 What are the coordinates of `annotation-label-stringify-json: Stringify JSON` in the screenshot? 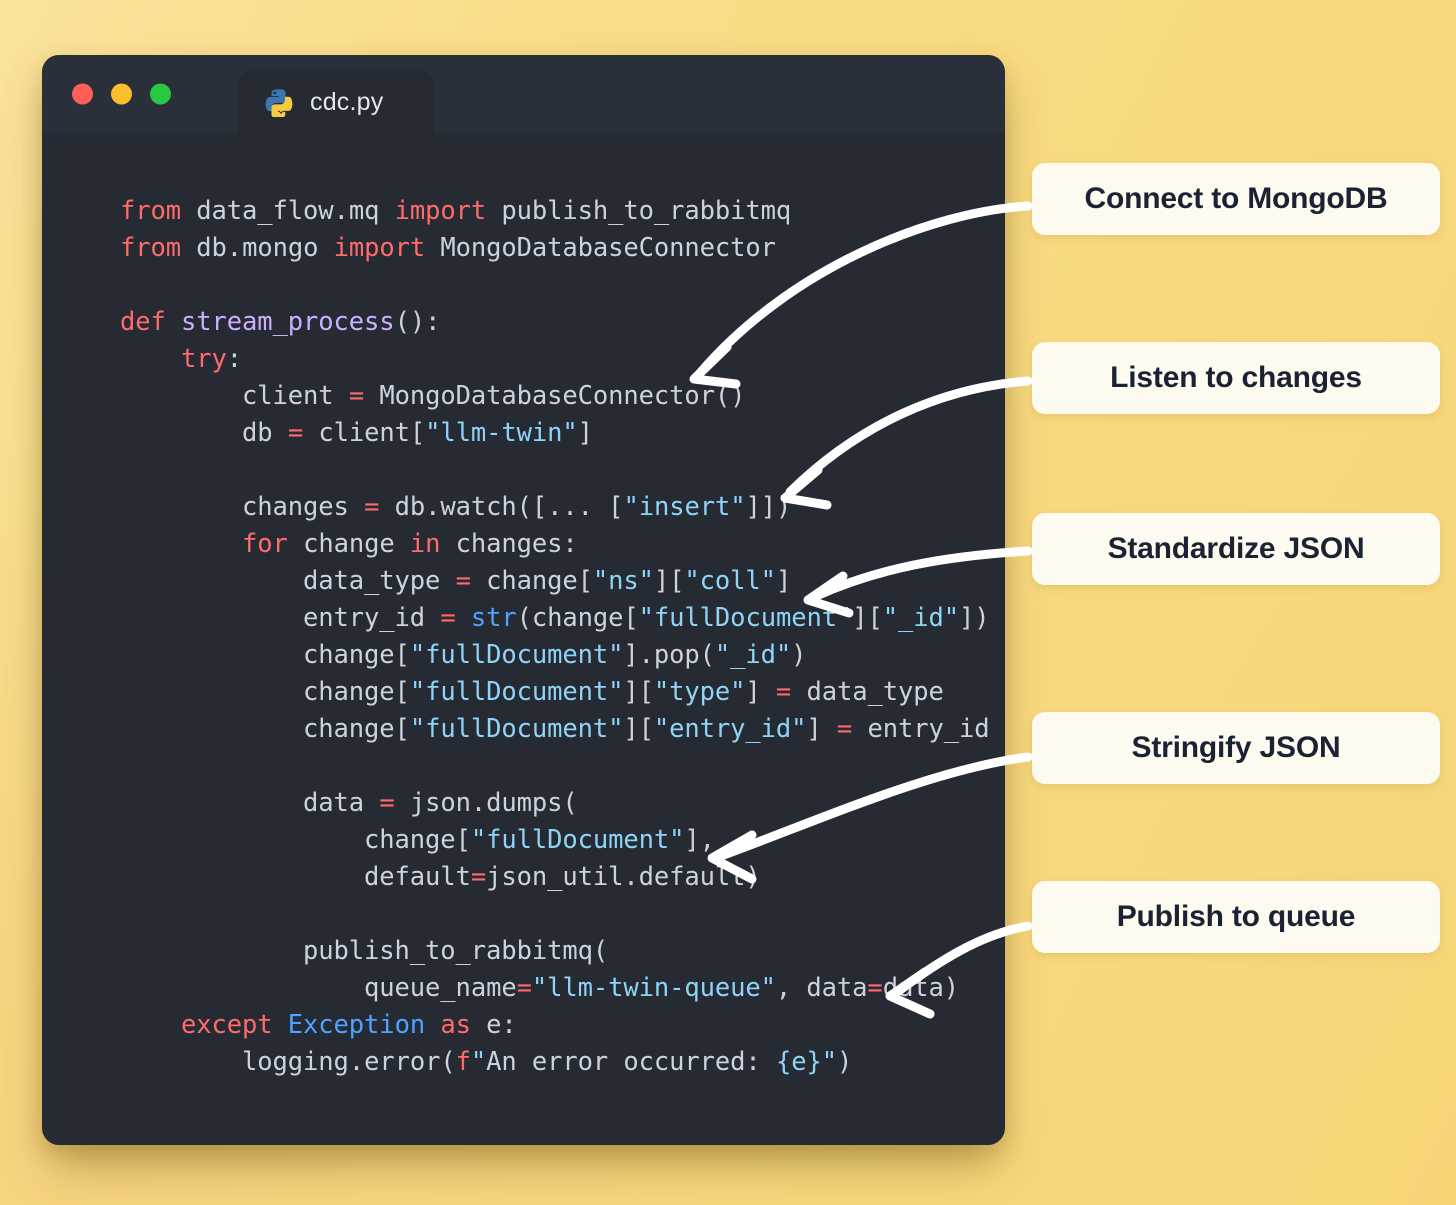 It's located at (1236, 748).